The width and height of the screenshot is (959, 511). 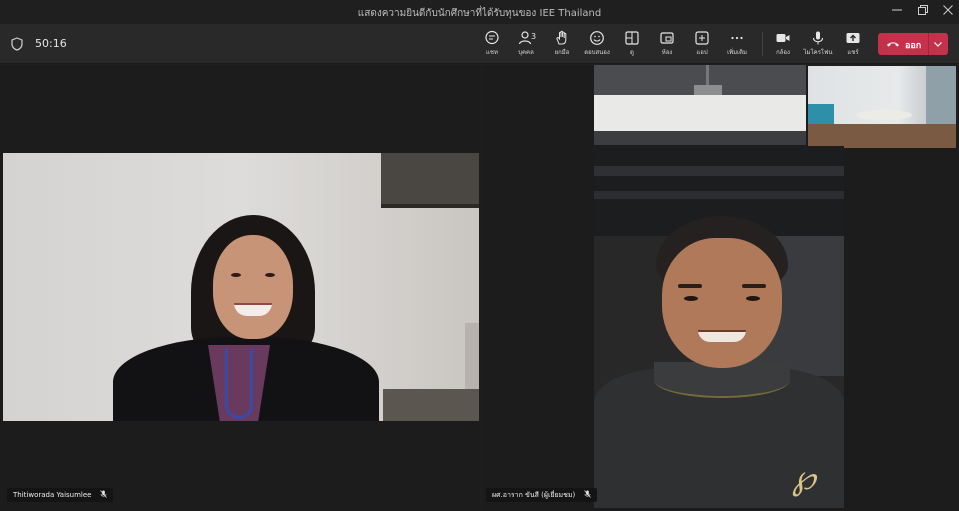 What do you see at coordinates (821, 114) in the screenshot?
I see `meeting-room-screen` at bounding box center [821, 114].